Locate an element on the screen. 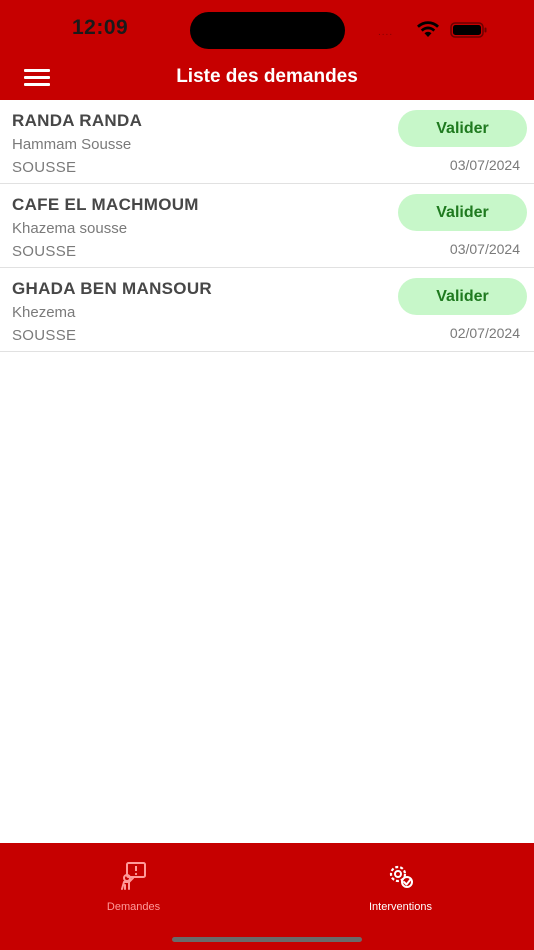 This screenshot has height=950, width=534. request-client-name: RANDA RANDA is located at coordinates (77, 120).